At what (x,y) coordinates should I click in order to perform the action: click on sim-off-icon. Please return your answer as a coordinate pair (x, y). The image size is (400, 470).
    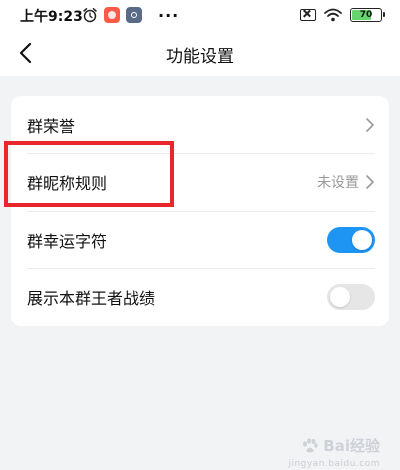
    Looking at the image, I should click on (308, 15).